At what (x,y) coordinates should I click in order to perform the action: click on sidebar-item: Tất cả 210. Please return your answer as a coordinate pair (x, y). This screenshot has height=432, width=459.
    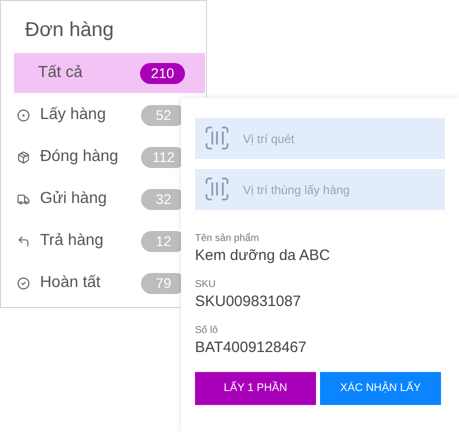
    Looking at the image, I should click on (109, 73).